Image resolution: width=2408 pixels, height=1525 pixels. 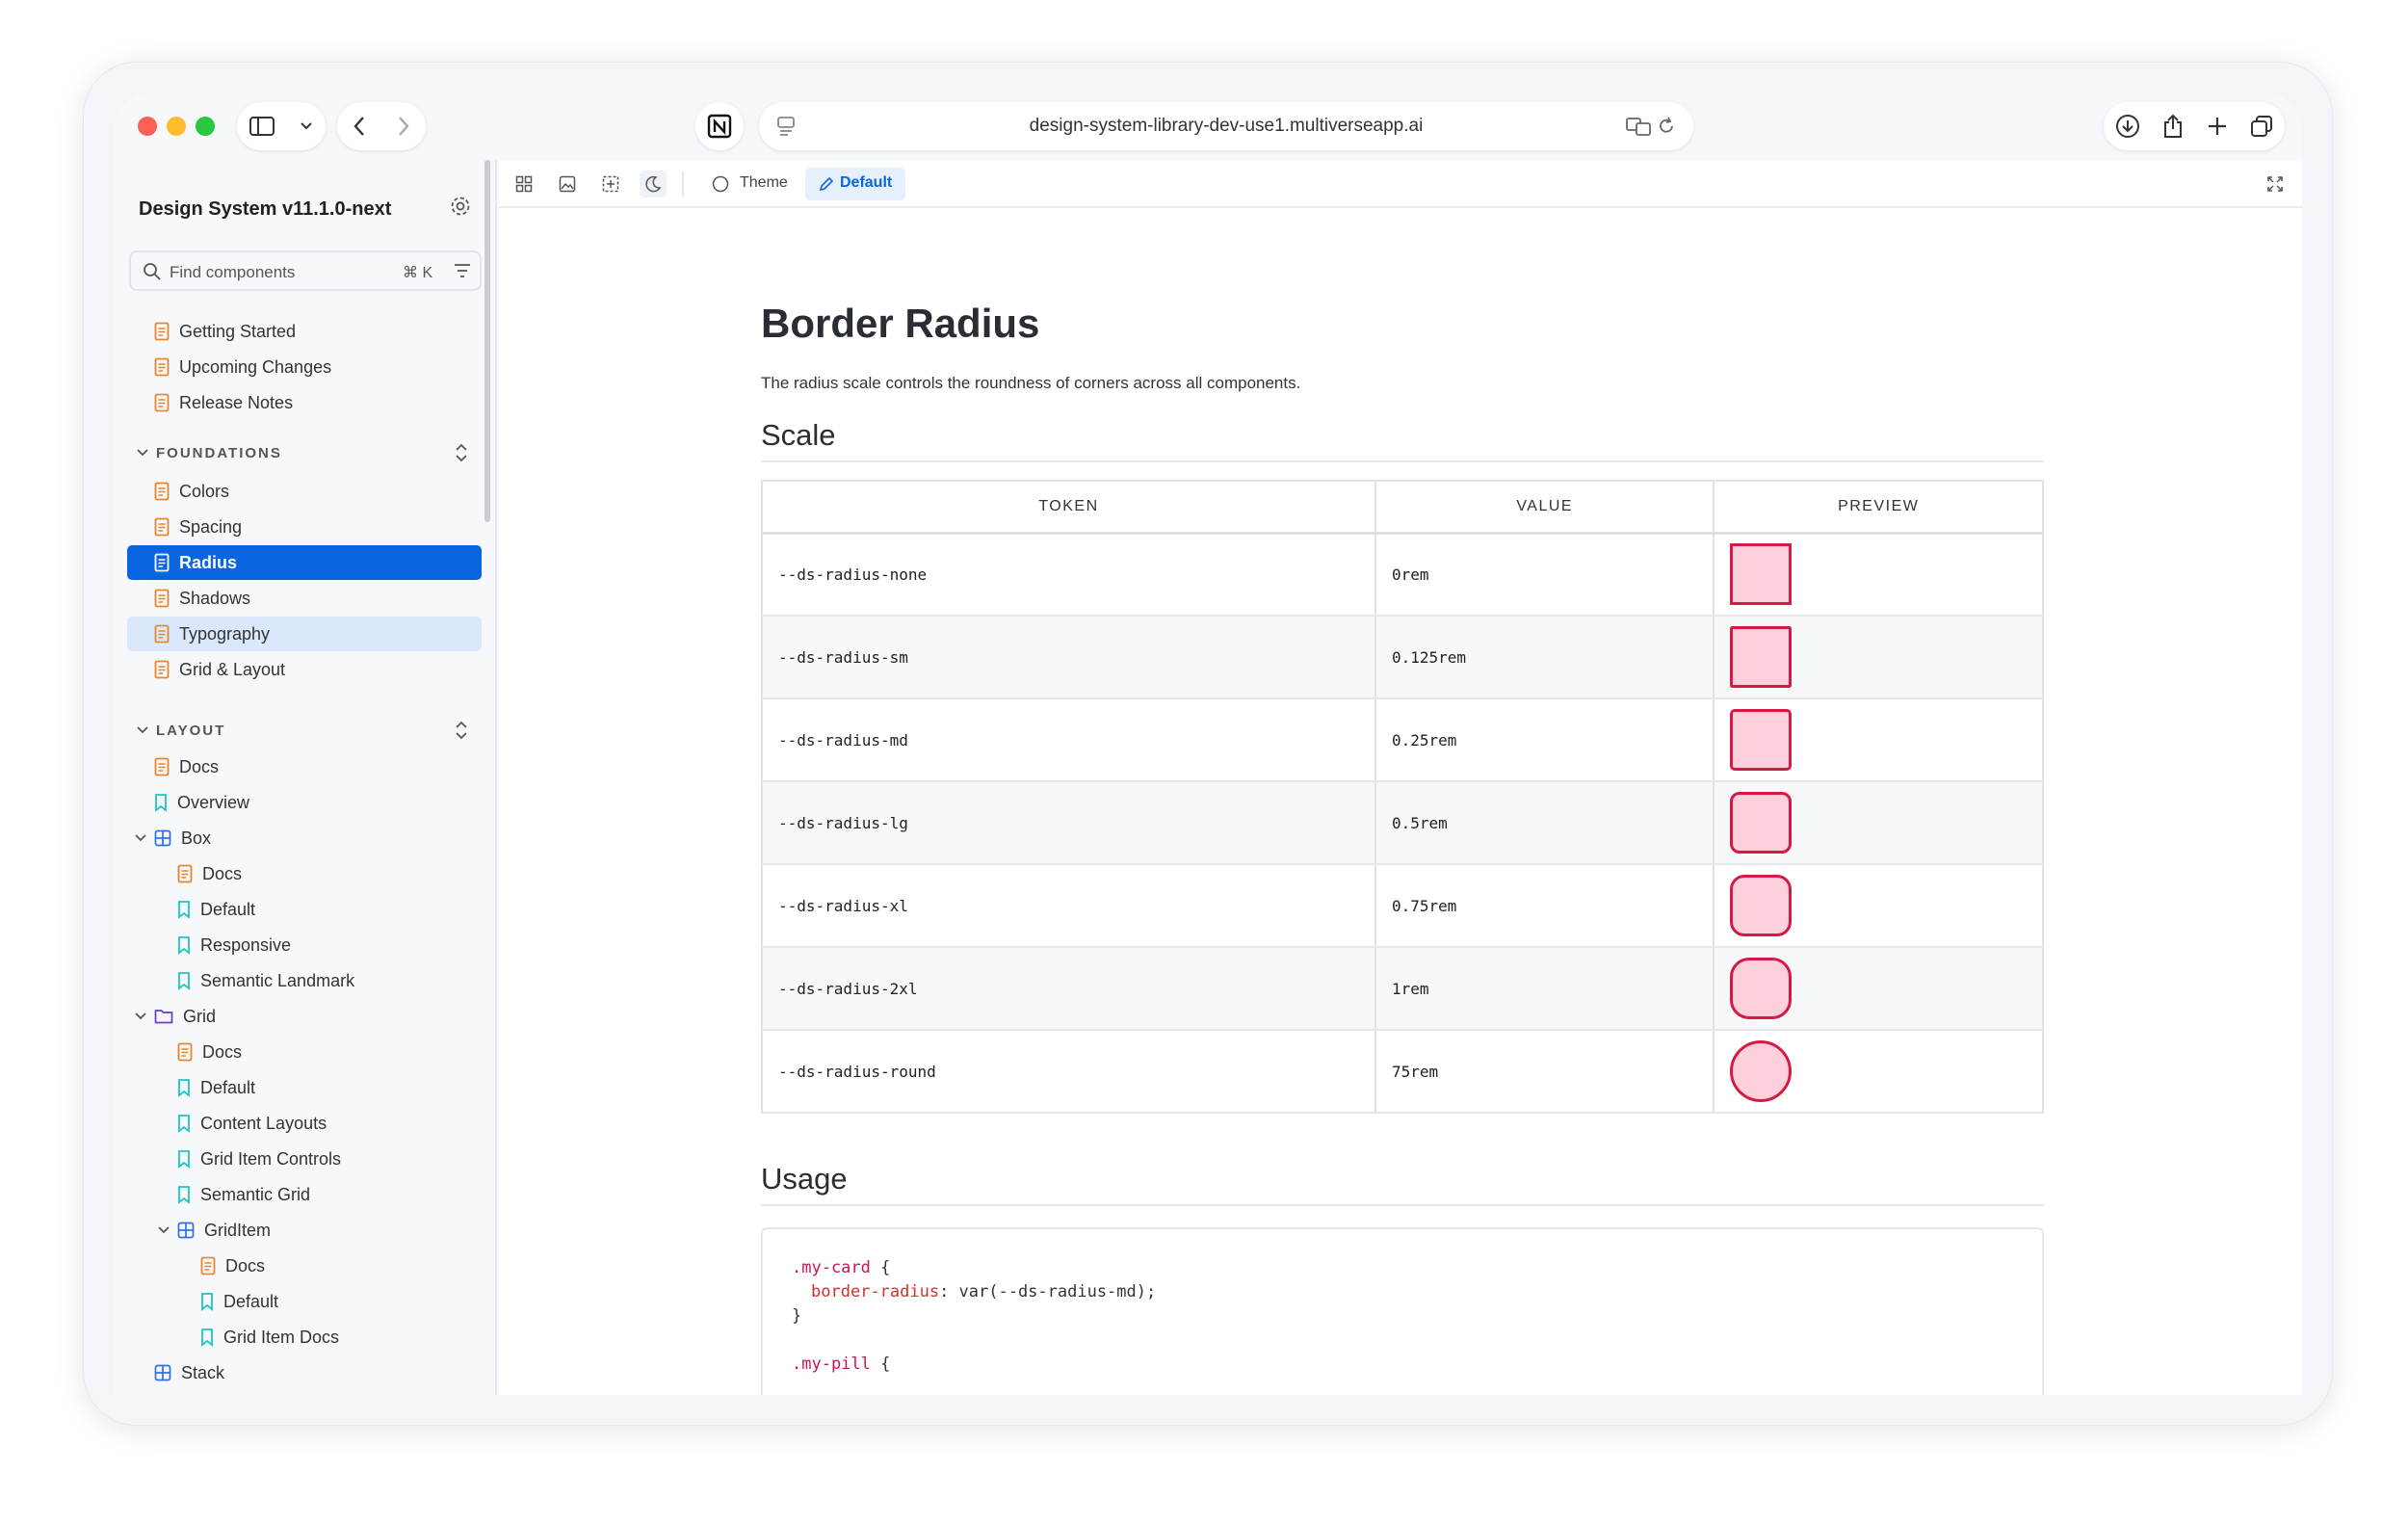 What do you see at coordinates (1069, 823) in the screenshot?
I see `token-cell: --ds-radius-lg` at bounding box center [1069, 823].